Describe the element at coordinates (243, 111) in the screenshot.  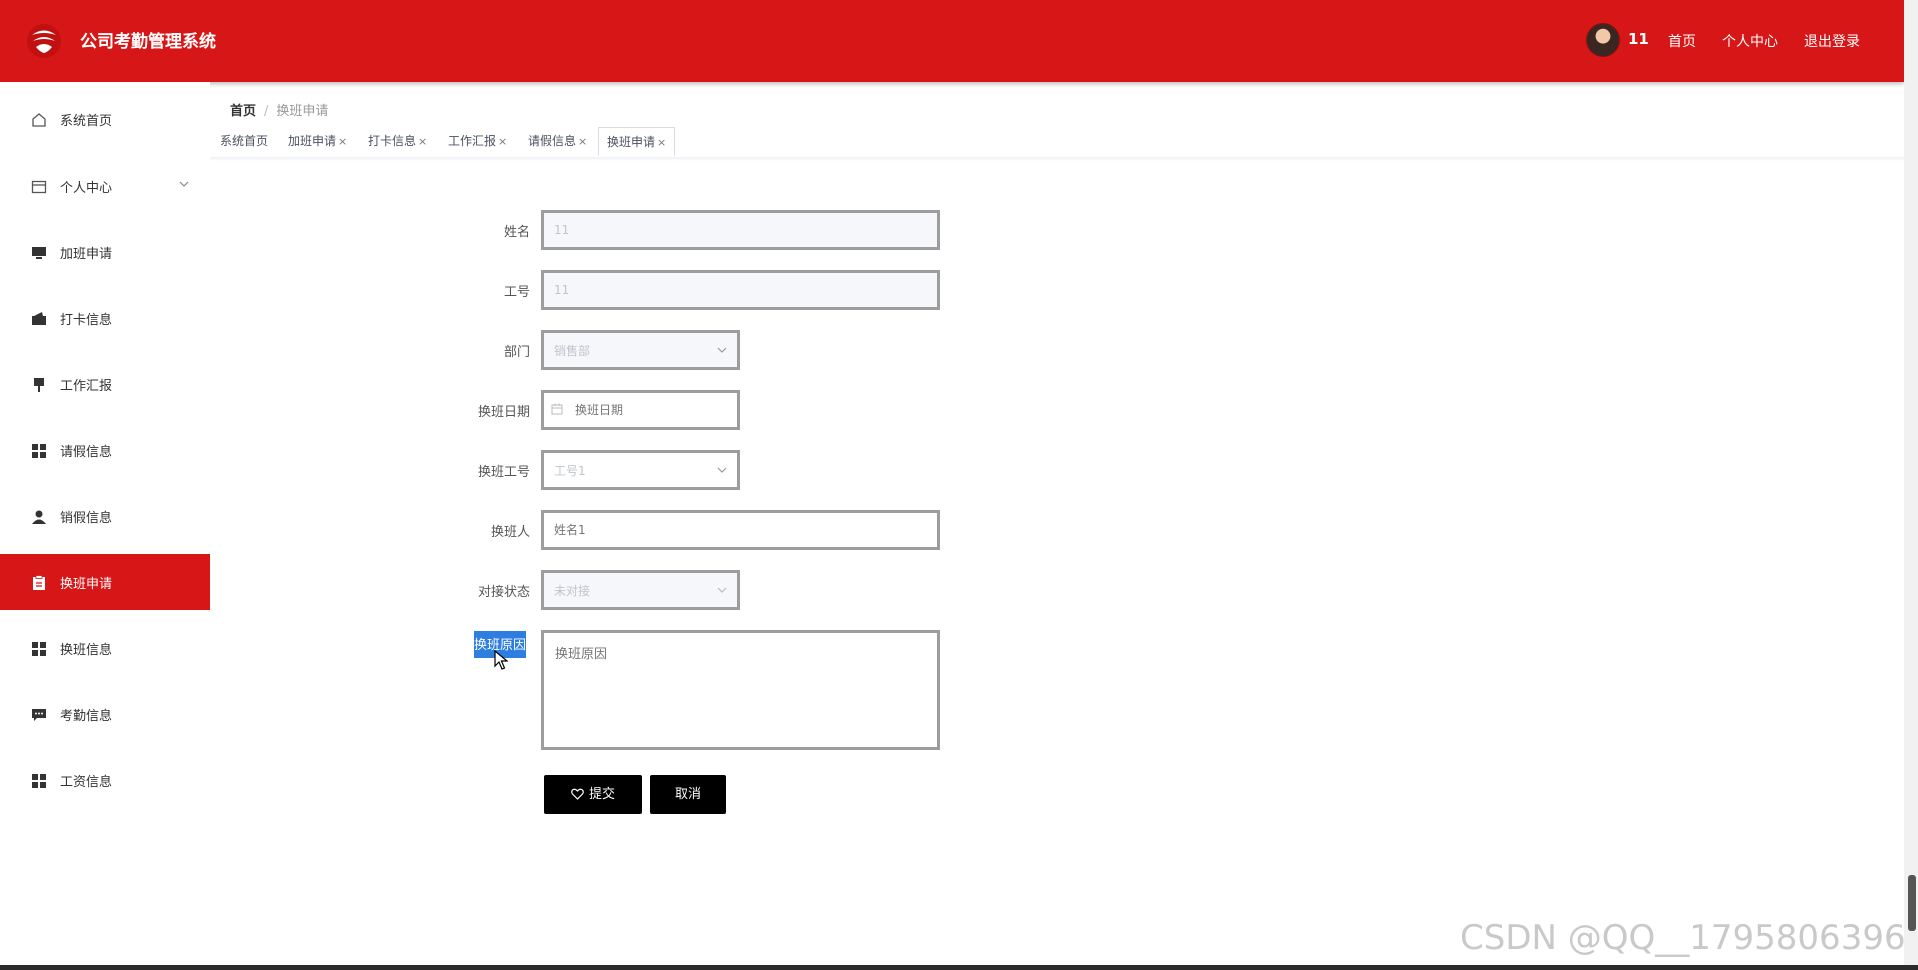
I see `breadcrumb-home: 首页` at that location.